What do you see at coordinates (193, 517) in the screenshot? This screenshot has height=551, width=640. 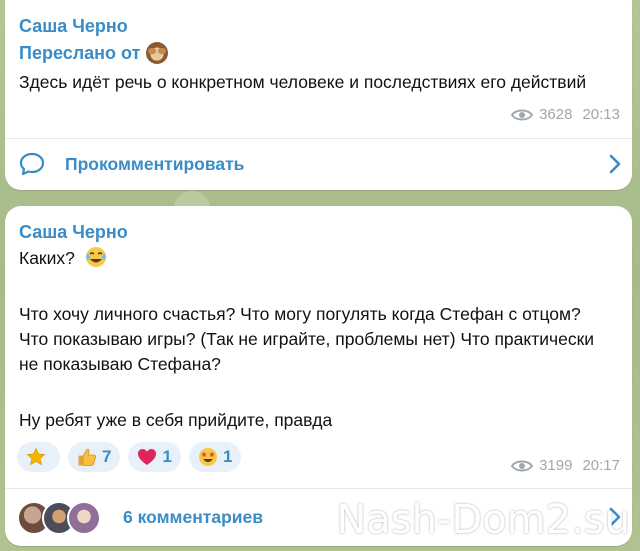 I see `comments-count-label: 6 комментариев` at bounding box center [193, 517].